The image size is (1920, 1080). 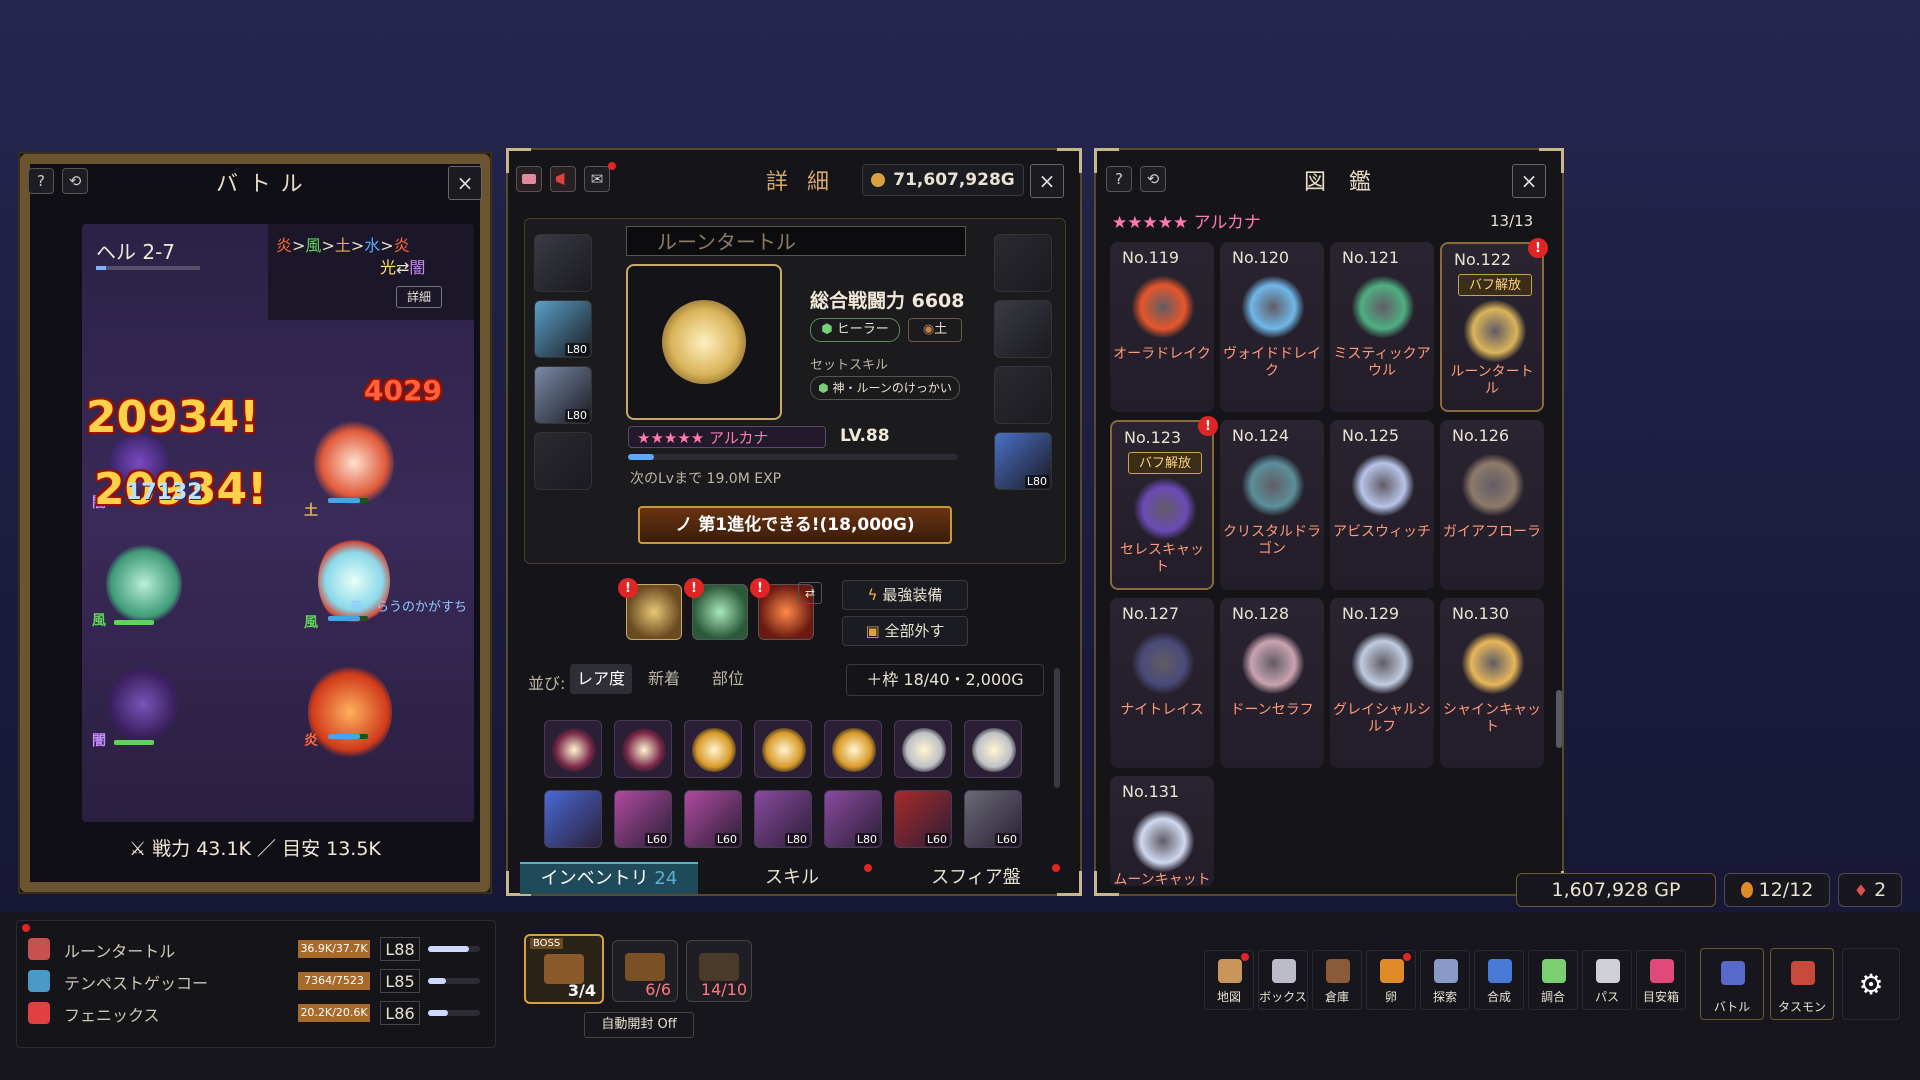 What do you see at coordinates (1162, 327) in the screenshot?
I see `dex-card: No.119 オーラドレイク` at bounding box center [1162, 327].